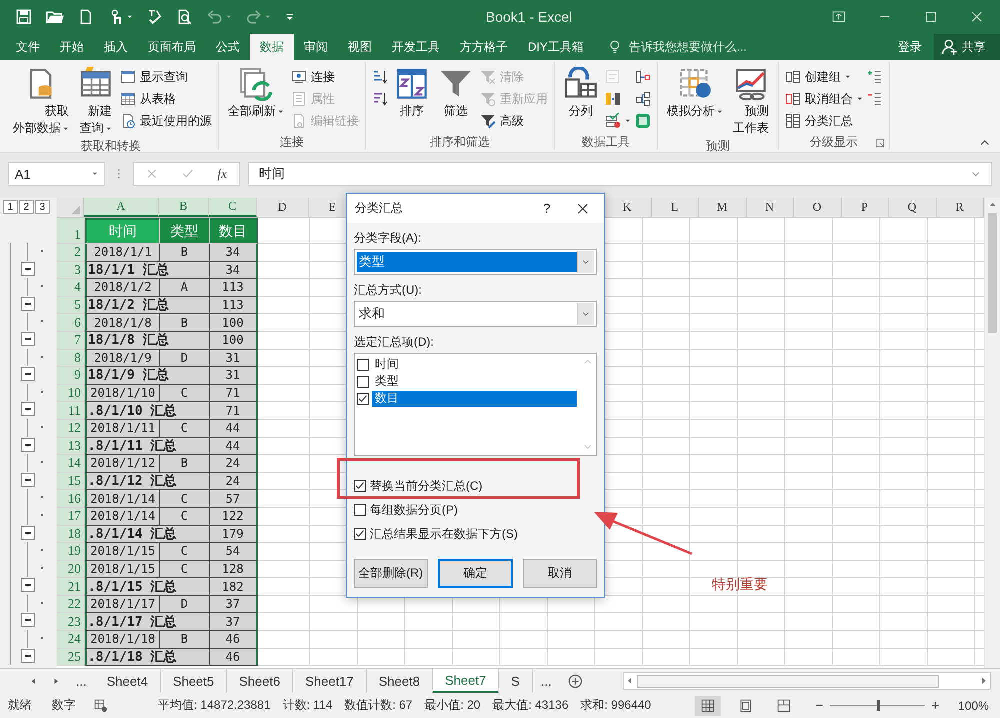  I want to click on row-header: 11, so click(71, 411).